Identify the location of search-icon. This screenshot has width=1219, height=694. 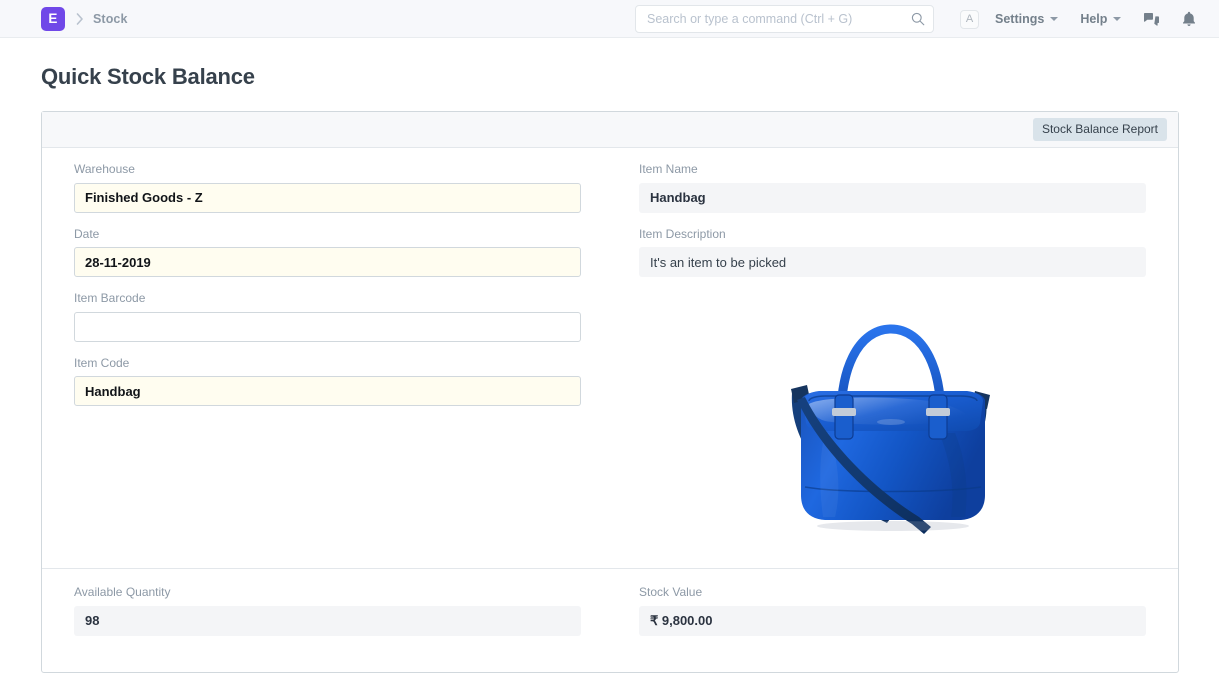
(918, 19).